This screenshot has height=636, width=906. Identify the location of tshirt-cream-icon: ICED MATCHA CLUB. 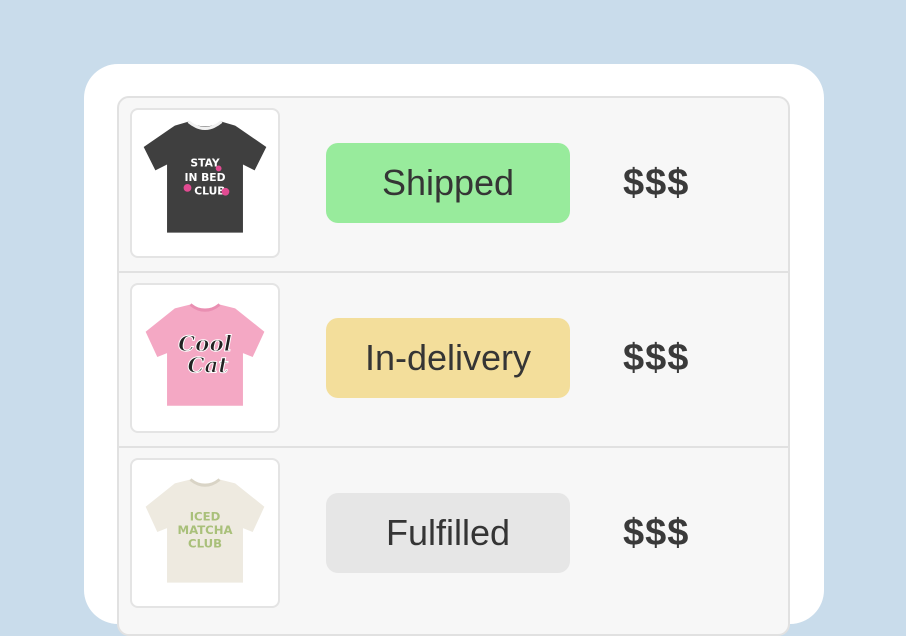
(205, 530).